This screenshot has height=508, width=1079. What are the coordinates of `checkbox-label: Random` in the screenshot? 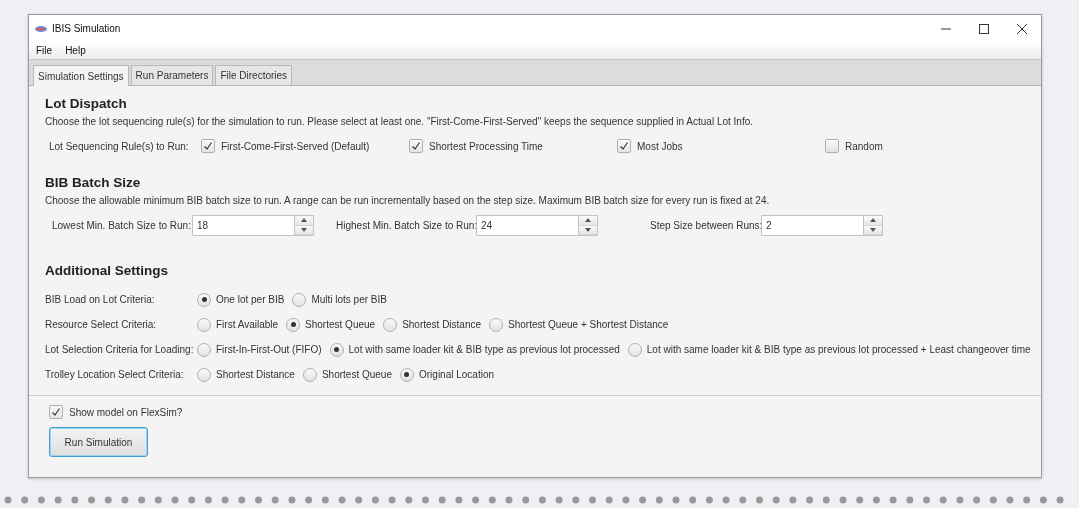 It's located at (864, 146).